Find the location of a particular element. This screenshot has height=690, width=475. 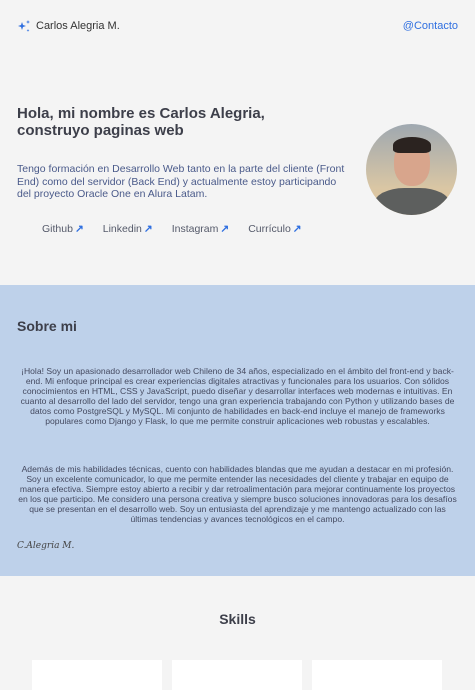

link-label: Instagram is located at coordinates (195, 229).